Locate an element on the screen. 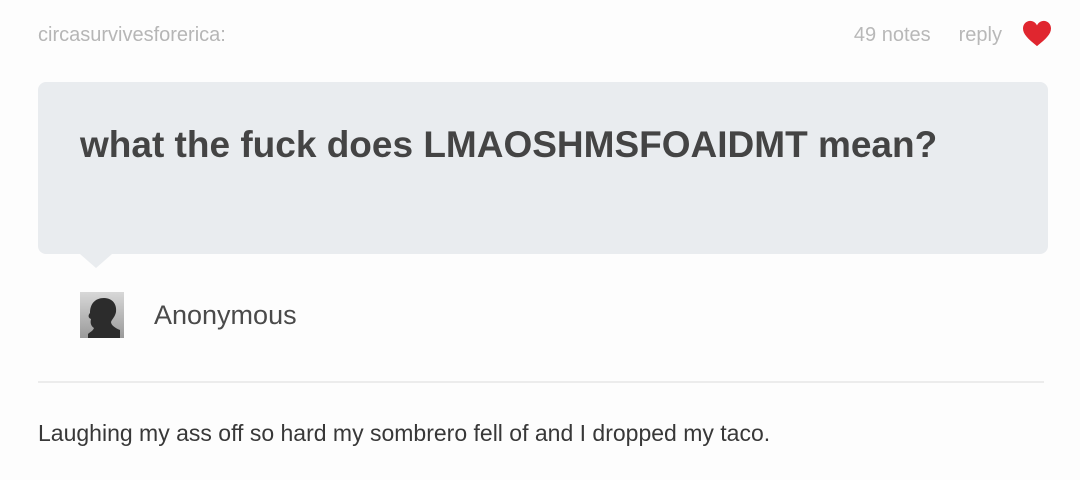  bubble-tail is located at coordinates (96, 261).